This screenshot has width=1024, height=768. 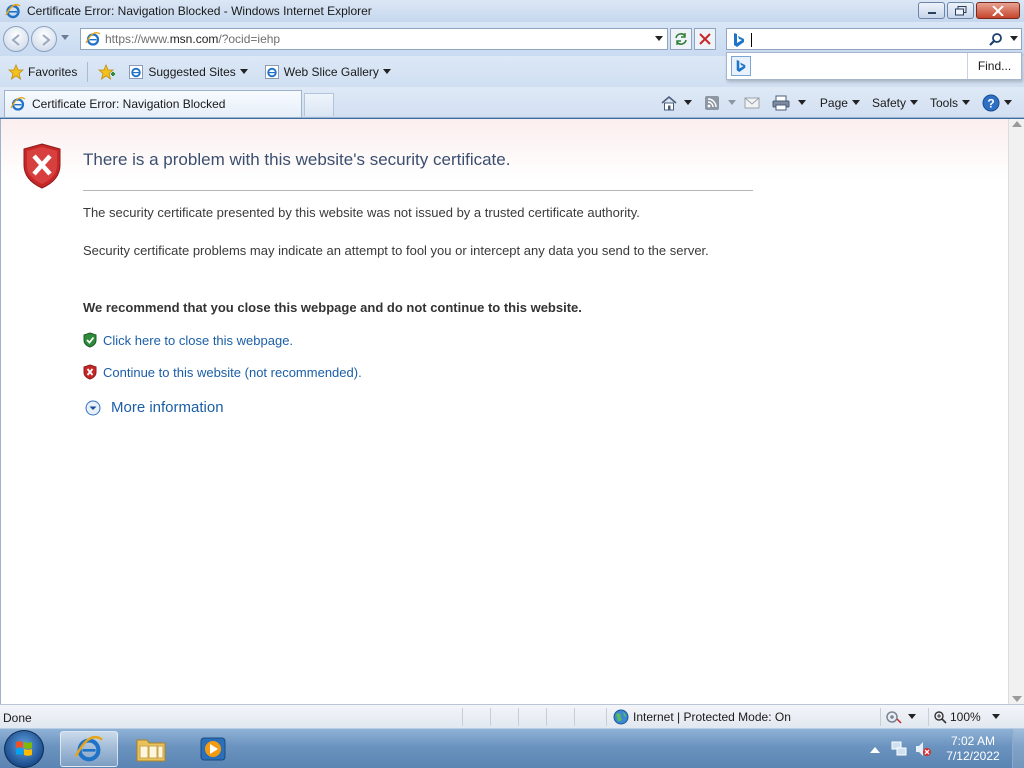 I want to click on status-tools-button, so click(x=901, y=717).